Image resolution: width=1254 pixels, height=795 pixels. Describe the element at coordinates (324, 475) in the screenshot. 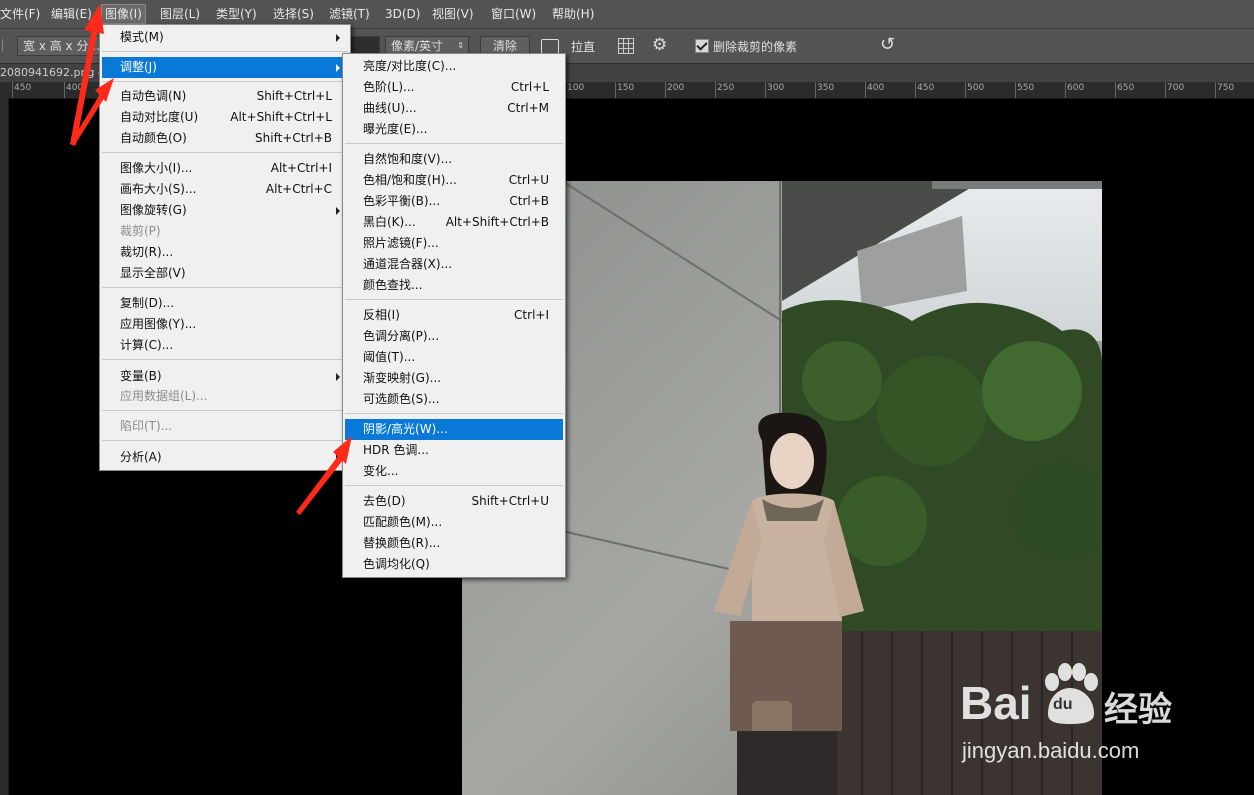

I see `annotation-arrow-icon` at that location.